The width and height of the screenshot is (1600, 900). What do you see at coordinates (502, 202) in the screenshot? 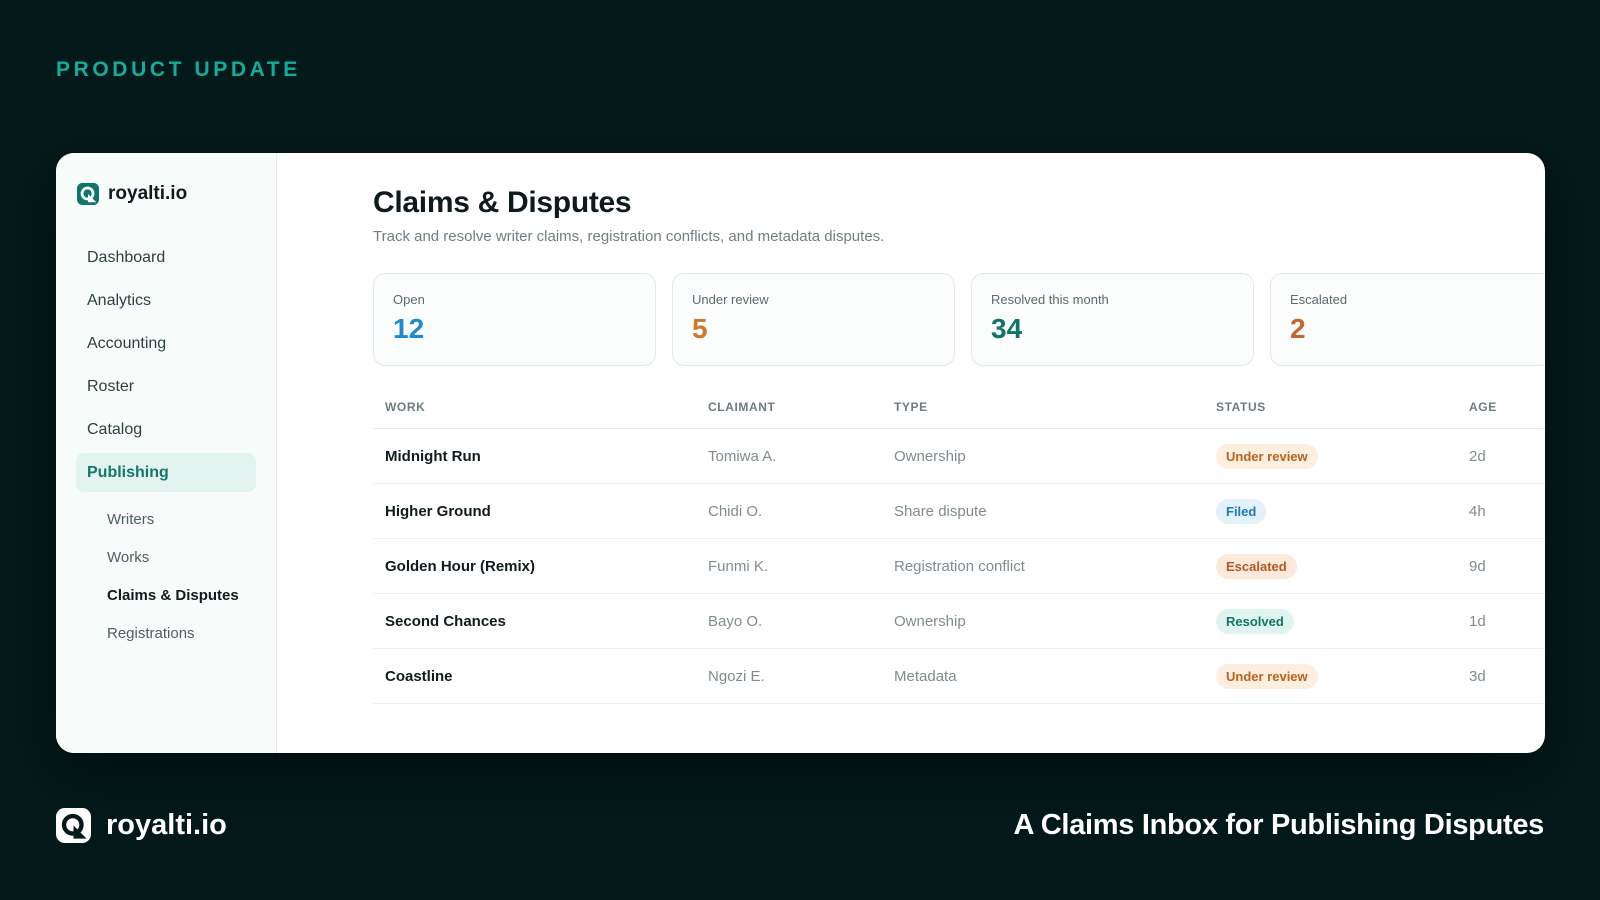
I see `page-title: Claims & Disputes` at bounding box center [502, 202].